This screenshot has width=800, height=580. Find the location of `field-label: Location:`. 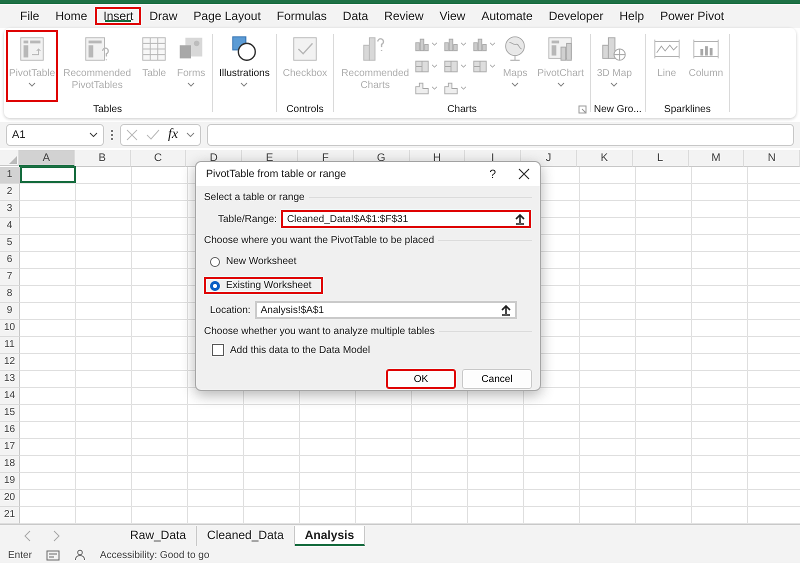

field-label: Location: is located at coordinates (230, 310).